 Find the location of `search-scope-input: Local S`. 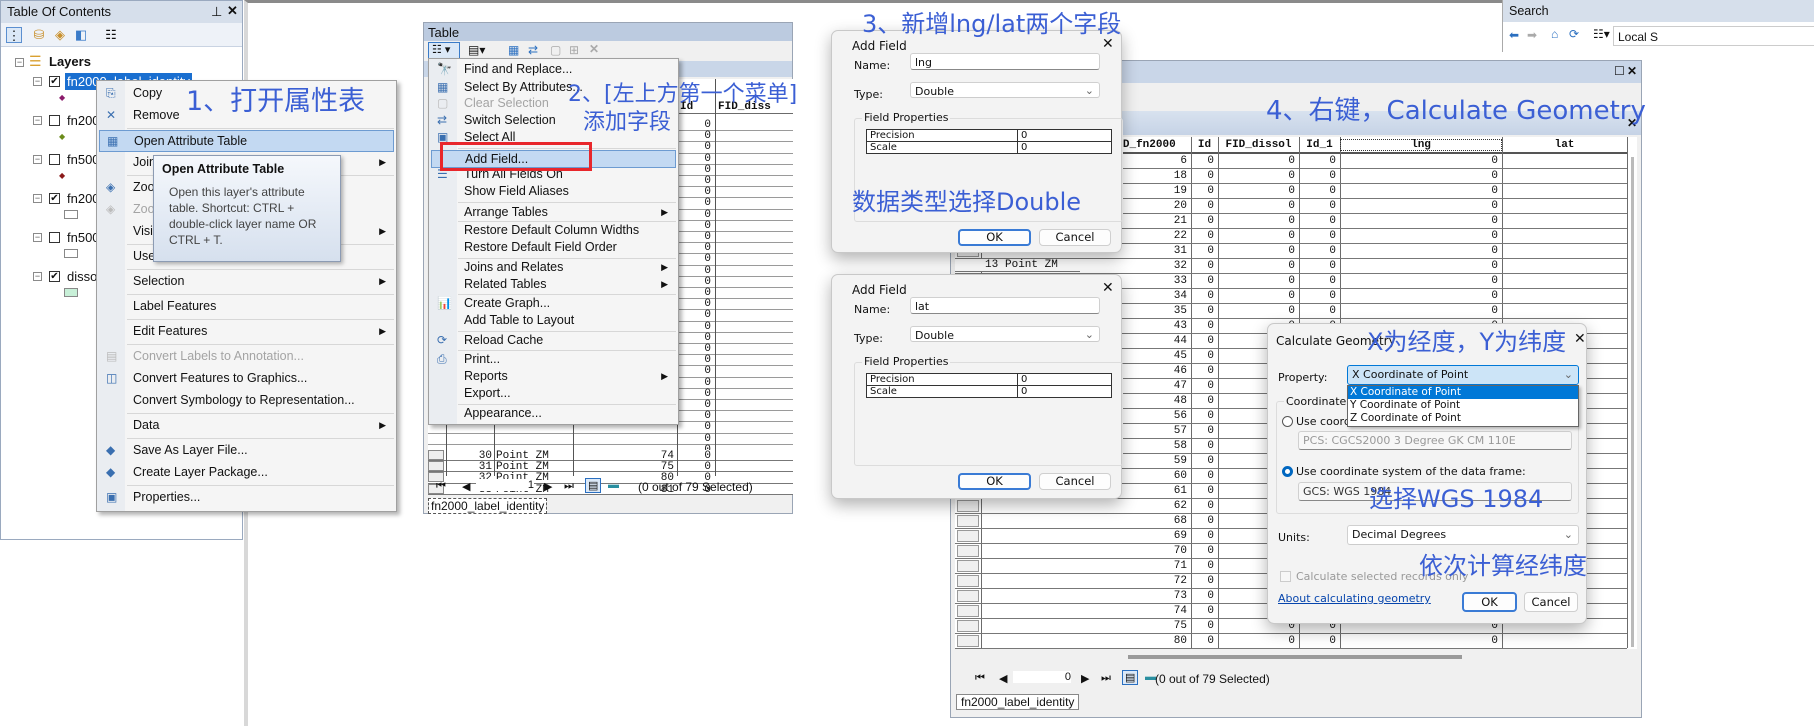

search-scope-input: Local S is located at coordinates (1713, 36).